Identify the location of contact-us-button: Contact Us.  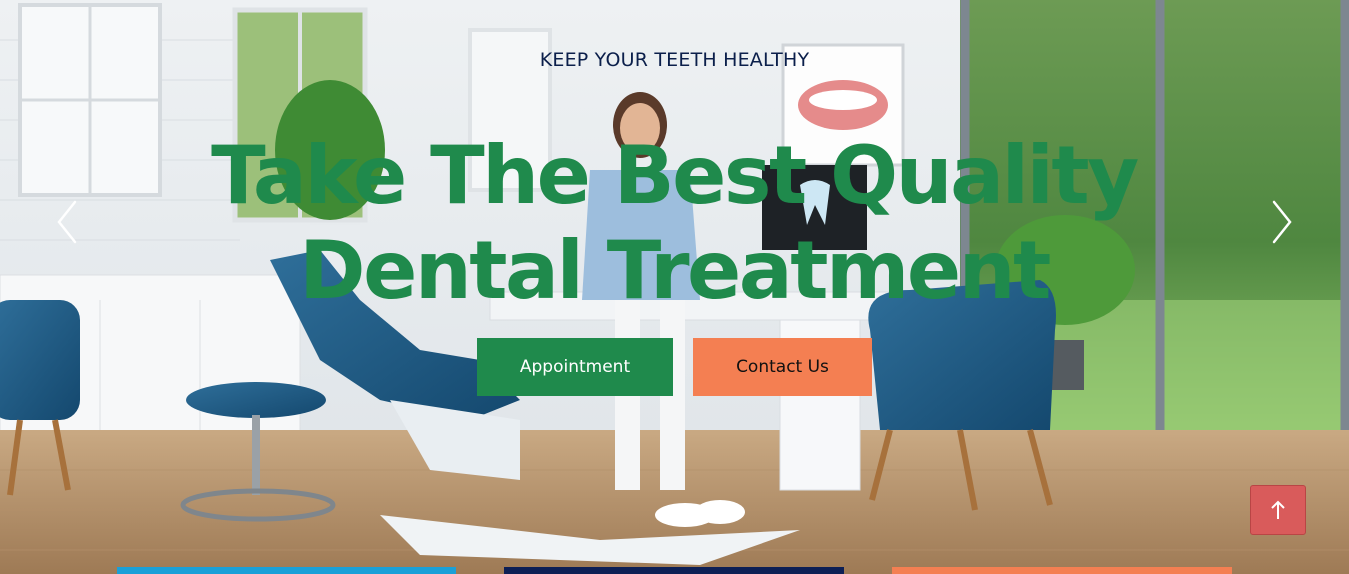
(782, 367).